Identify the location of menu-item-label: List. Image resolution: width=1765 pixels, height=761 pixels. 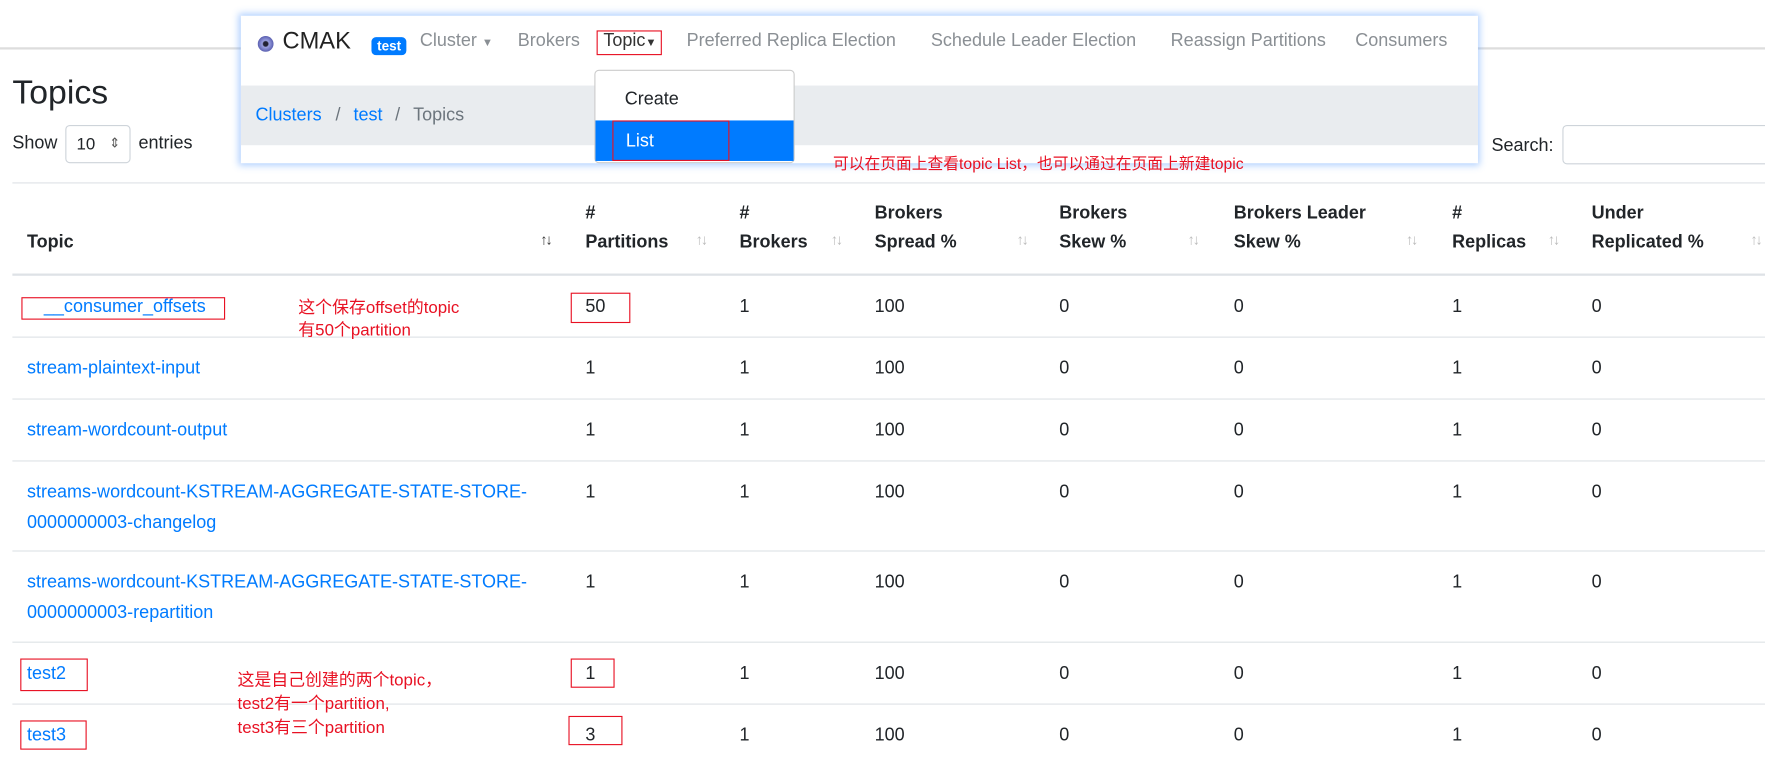
(639, 141).